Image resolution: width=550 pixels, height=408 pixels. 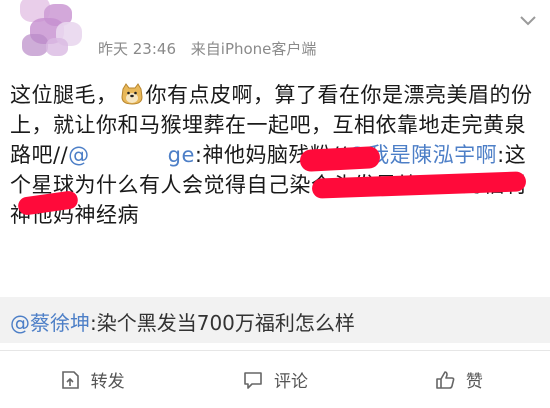 I want to click on repost-button: 转发, so click(x=91, y=379).